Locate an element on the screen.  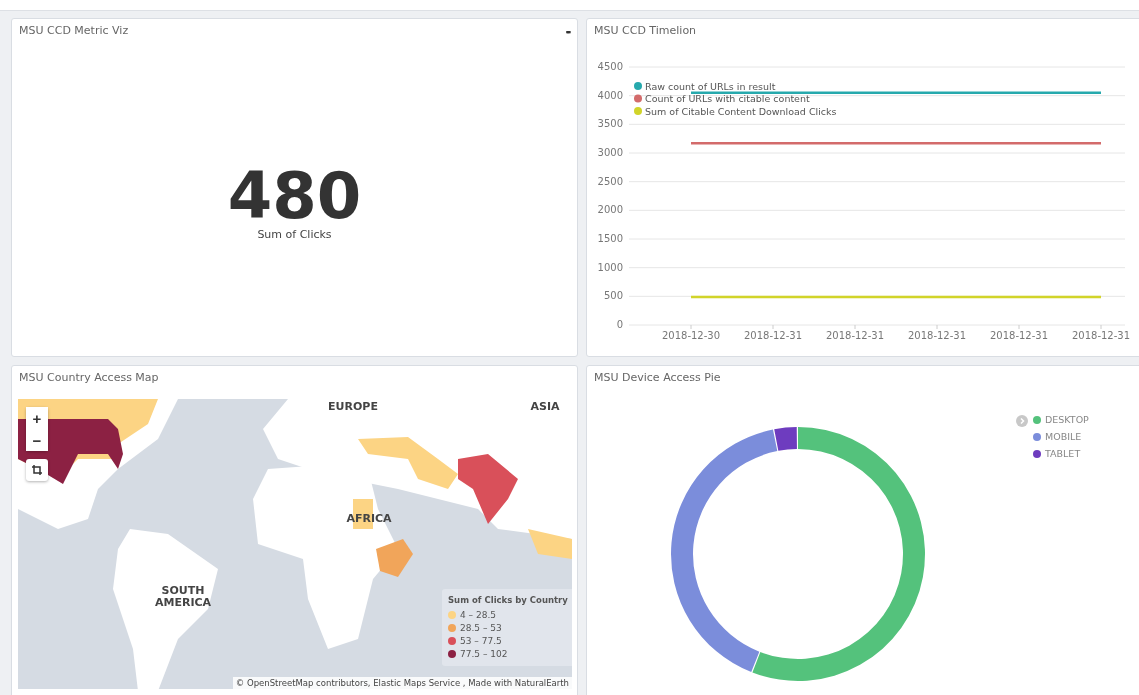
continent-label: ASIA is located at coordinates (545, 407).